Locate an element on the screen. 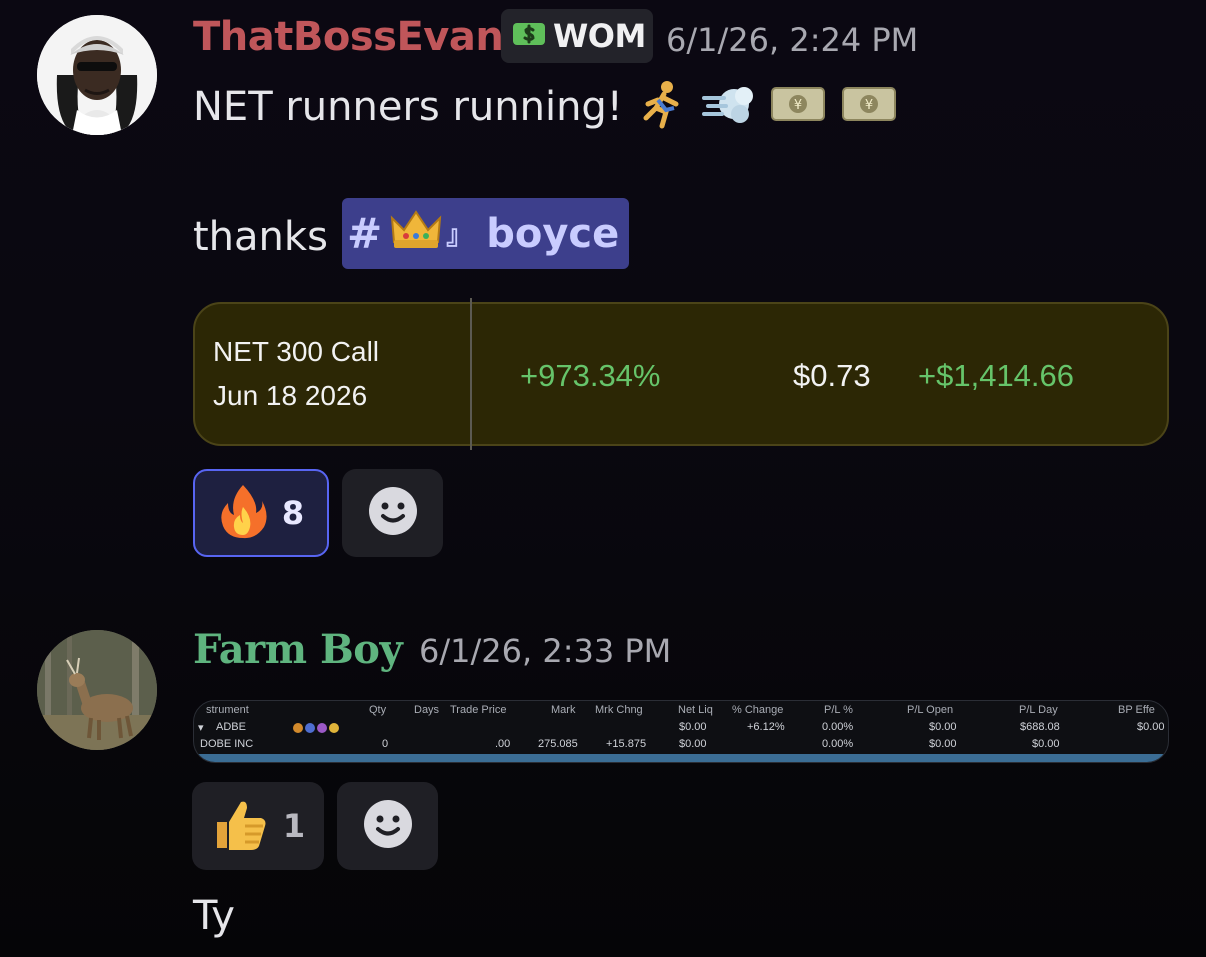  mention-label: boyce is located at coordinates (553, 233).